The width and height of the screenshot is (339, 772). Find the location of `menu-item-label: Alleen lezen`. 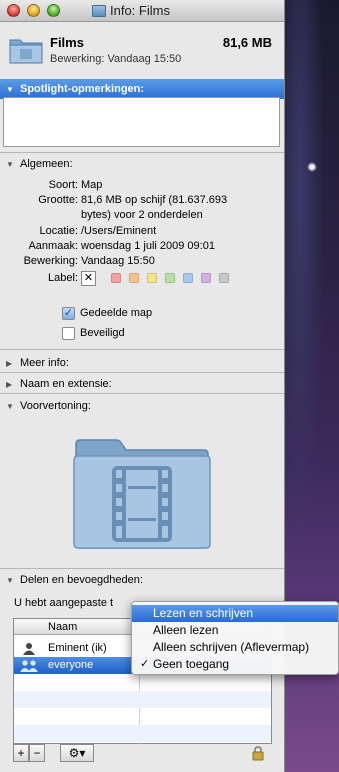

menu-item-label: Alleen lezen is located at coordinates (186, 630).